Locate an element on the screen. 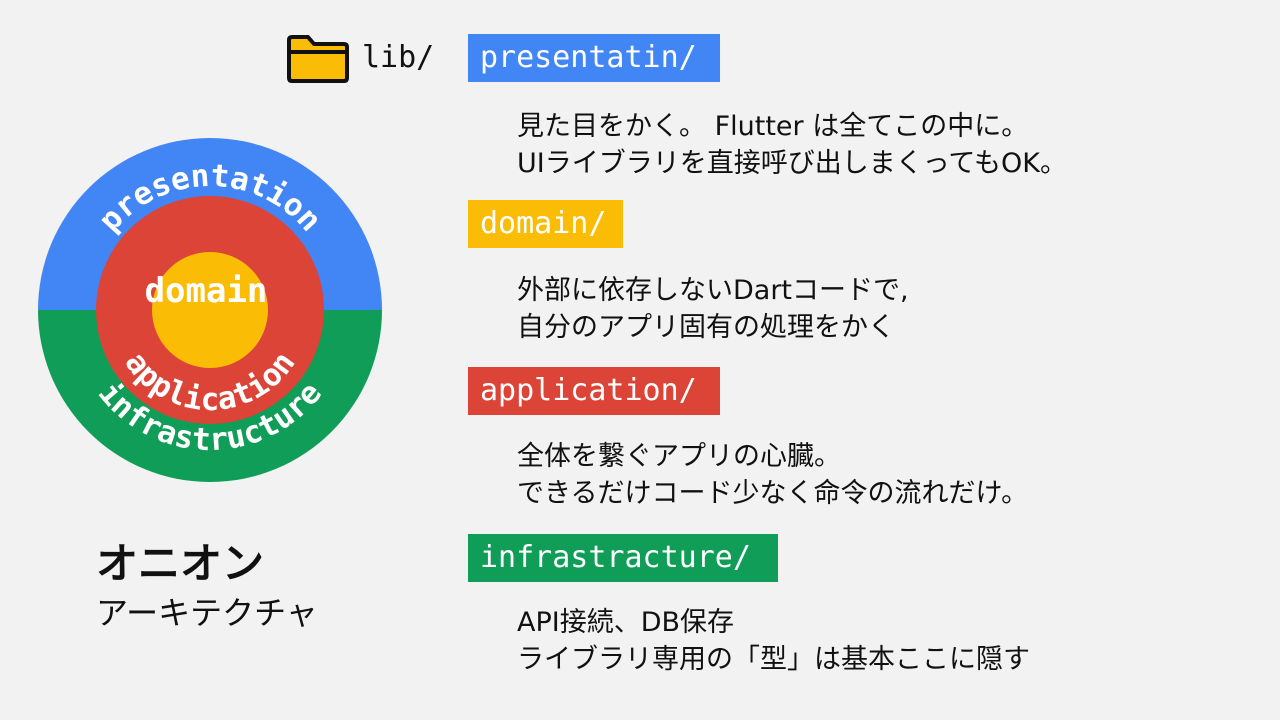 Image resolution: width=1280 pixels, height=720 pixels. domain-tag: domain/ is located at coordinates (545, 224).